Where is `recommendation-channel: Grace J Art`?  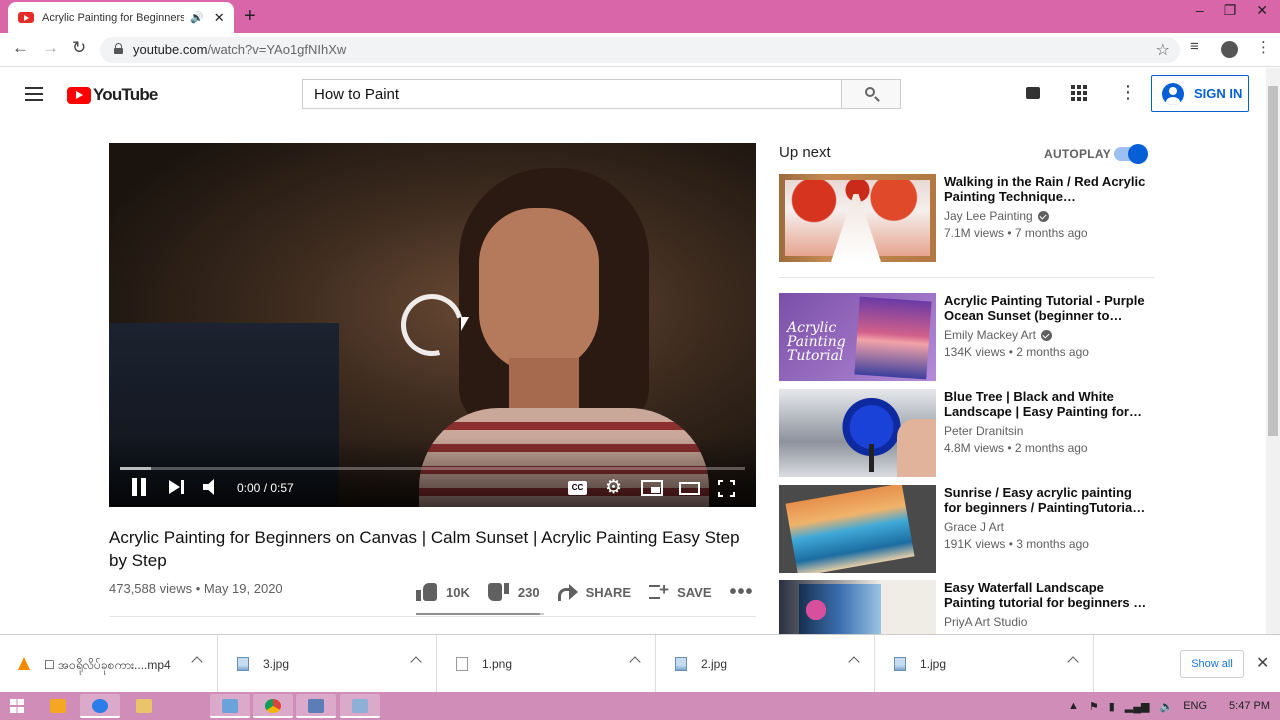 recommendation-channel: Grace J Art is located at coordinates (974, 527).